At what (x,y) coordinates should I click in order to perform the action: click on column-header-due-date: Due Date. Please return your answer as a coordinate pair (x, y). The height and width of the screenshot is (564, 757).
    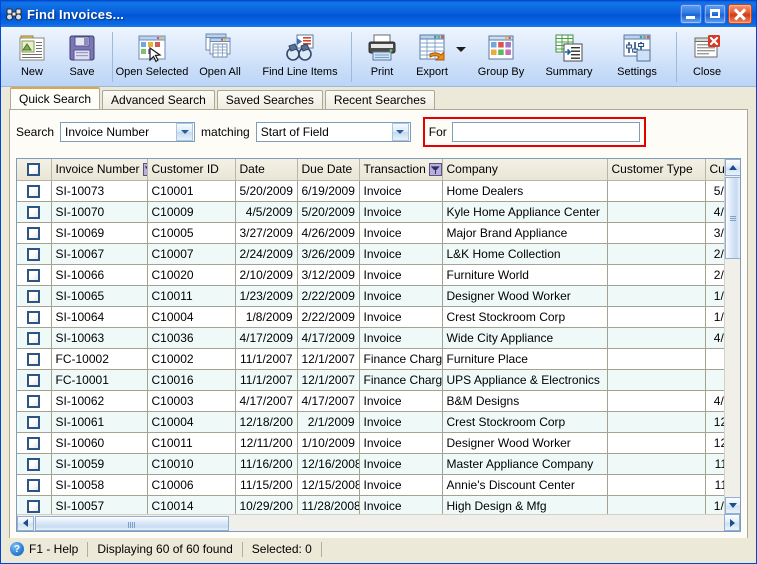
    Looking at the image, I should click on (328, 170).